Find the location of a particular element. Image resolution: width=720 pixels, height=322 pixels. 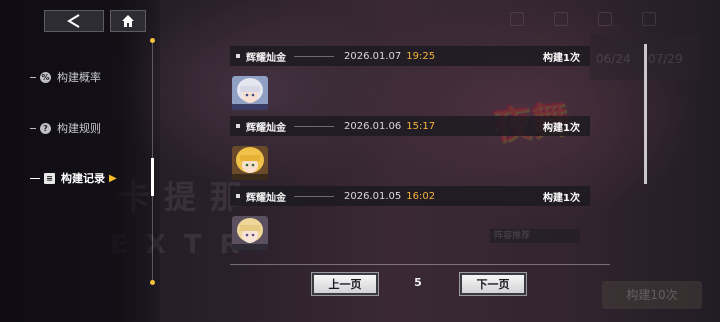

nav-item-label: 构建概率 is located at coordinates (79, 77).